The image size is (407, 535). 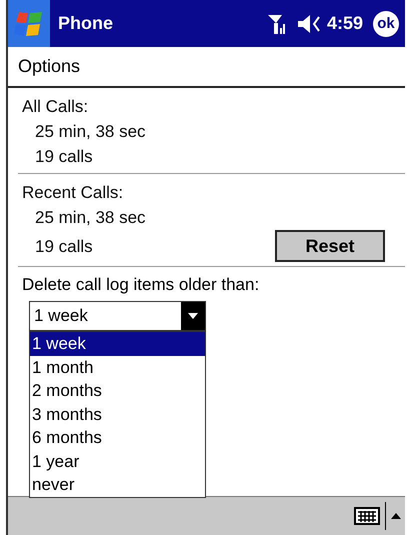 What do you see at coordinates (206, 67) in the screenshot?
I see `options-header: Options` at bounding box center [206, 67].